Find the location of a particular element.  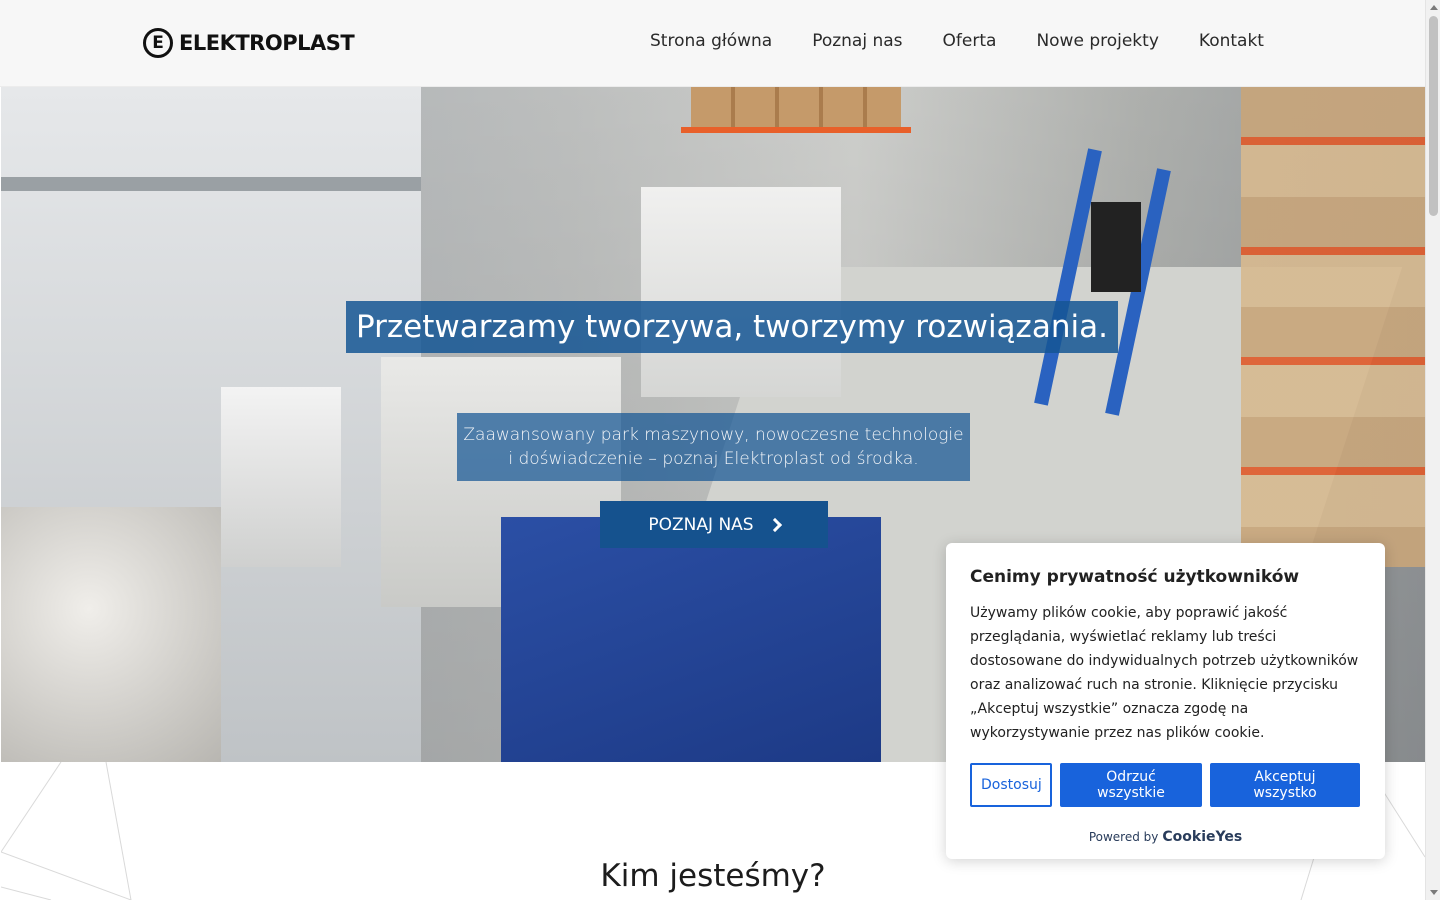

poznaj-nas-label: POZNAJ NAS is located at coordinates (701, 524).